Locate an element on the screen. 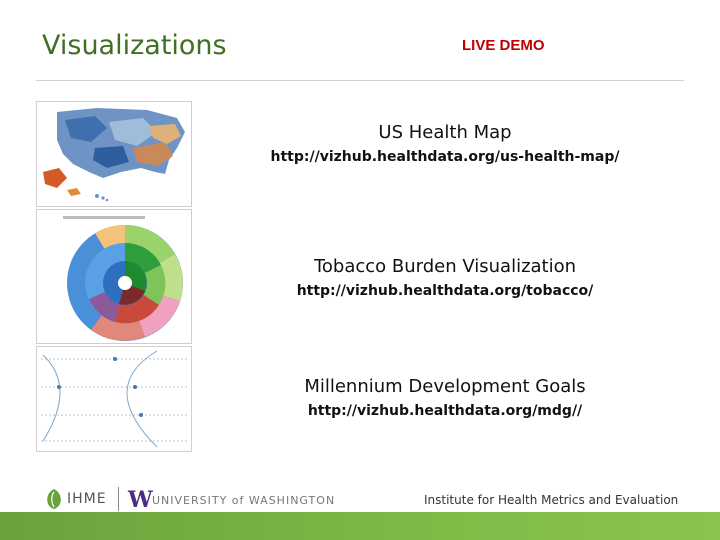 This screenshot has height=540, width=720. tobacco-title: Tobacco Burden Visualization is located at coordinates (445, 266).